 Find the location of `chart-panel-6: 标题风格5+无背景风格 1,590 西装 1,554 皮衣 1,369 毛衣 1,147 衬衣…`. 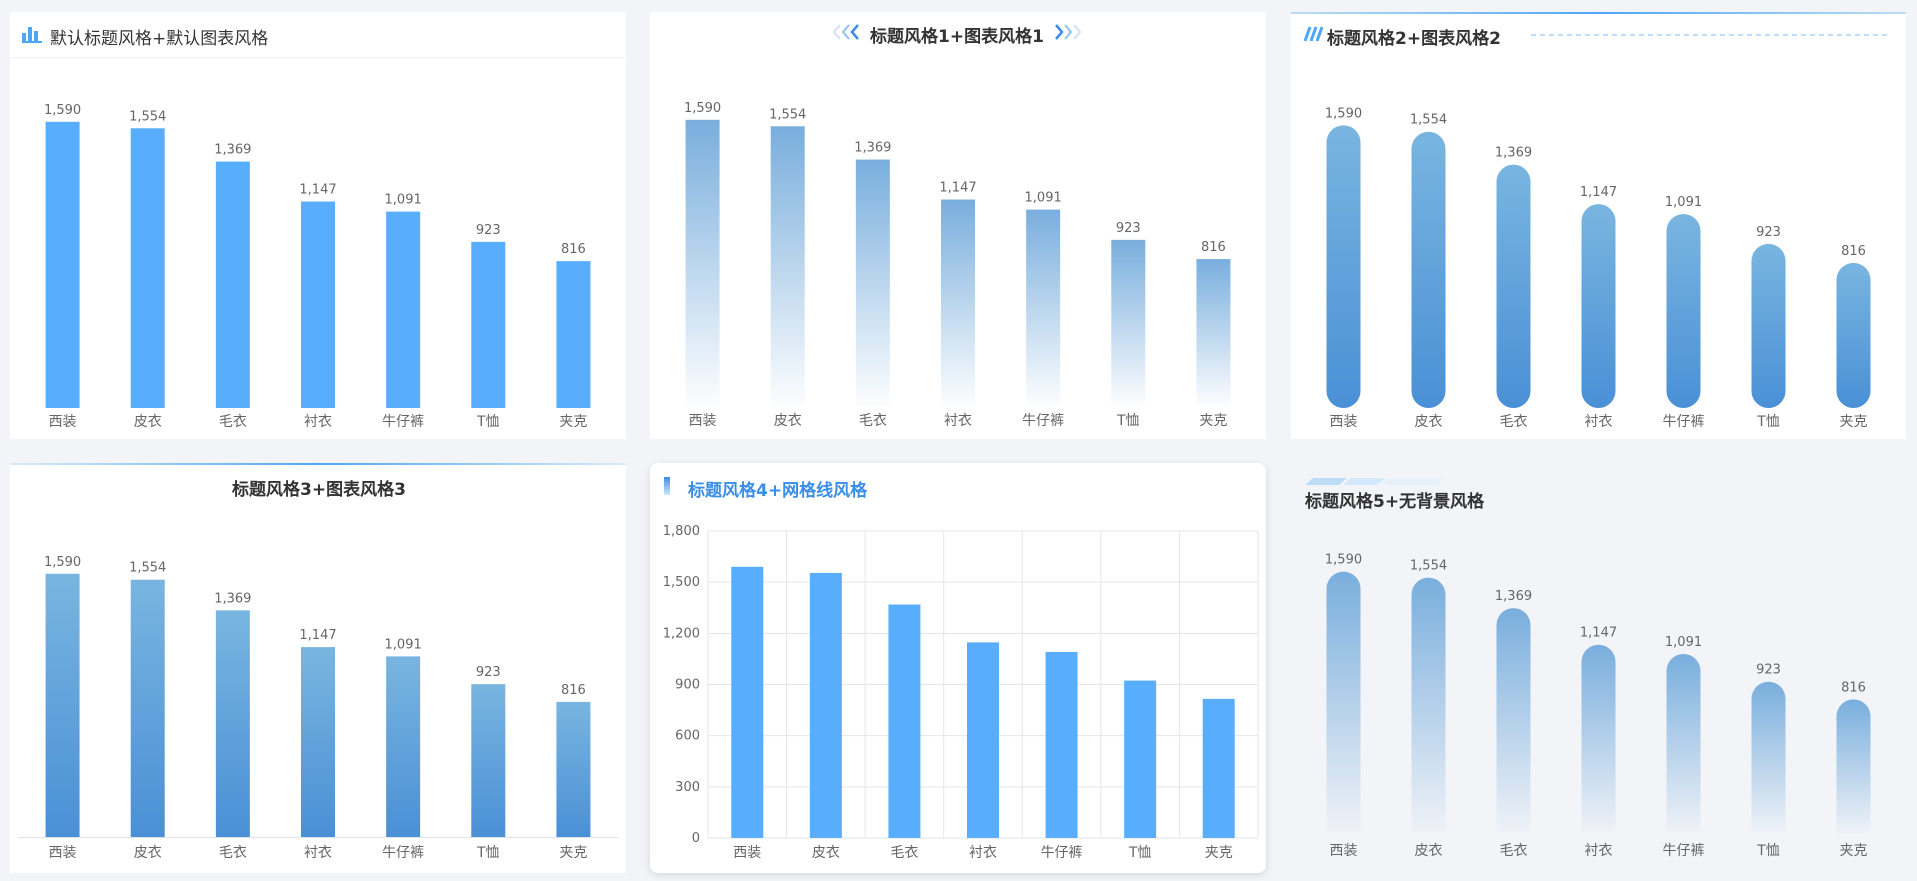

chart-panel-6: 标题风格5+无背景风格 1,590 西装 1,554 皮衣 1,369 毛衣 1,147 衬衣… is located at coordinates (1598, 668).